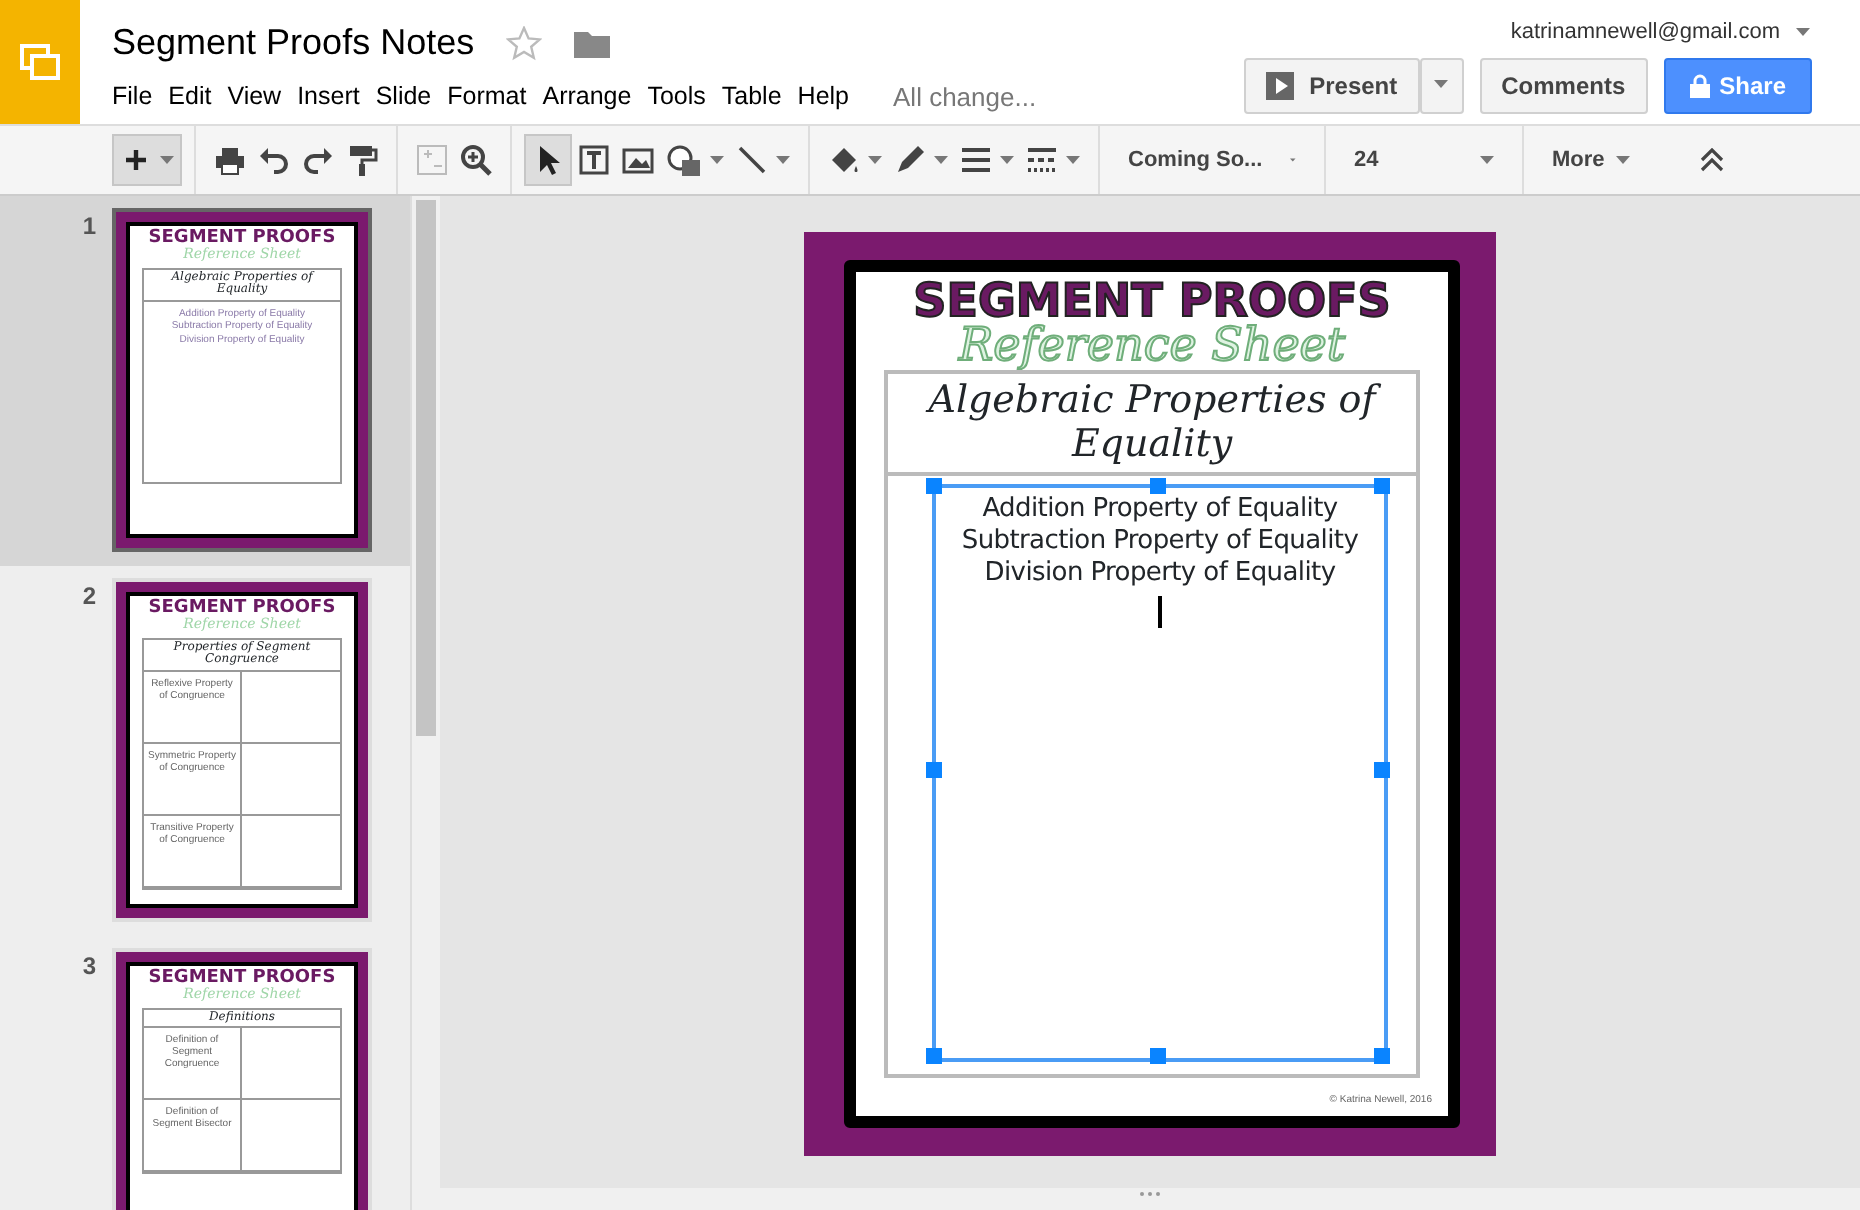 The height and width of the screenshot is (1210, 1860). I want to click on lock-icon, so click(1699, 85).